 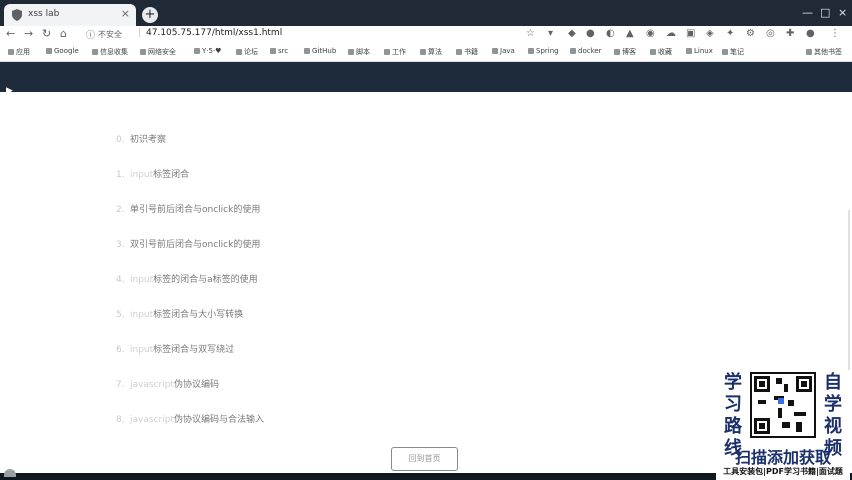 I want to click on apps-icon, so click(x=11, y=52).